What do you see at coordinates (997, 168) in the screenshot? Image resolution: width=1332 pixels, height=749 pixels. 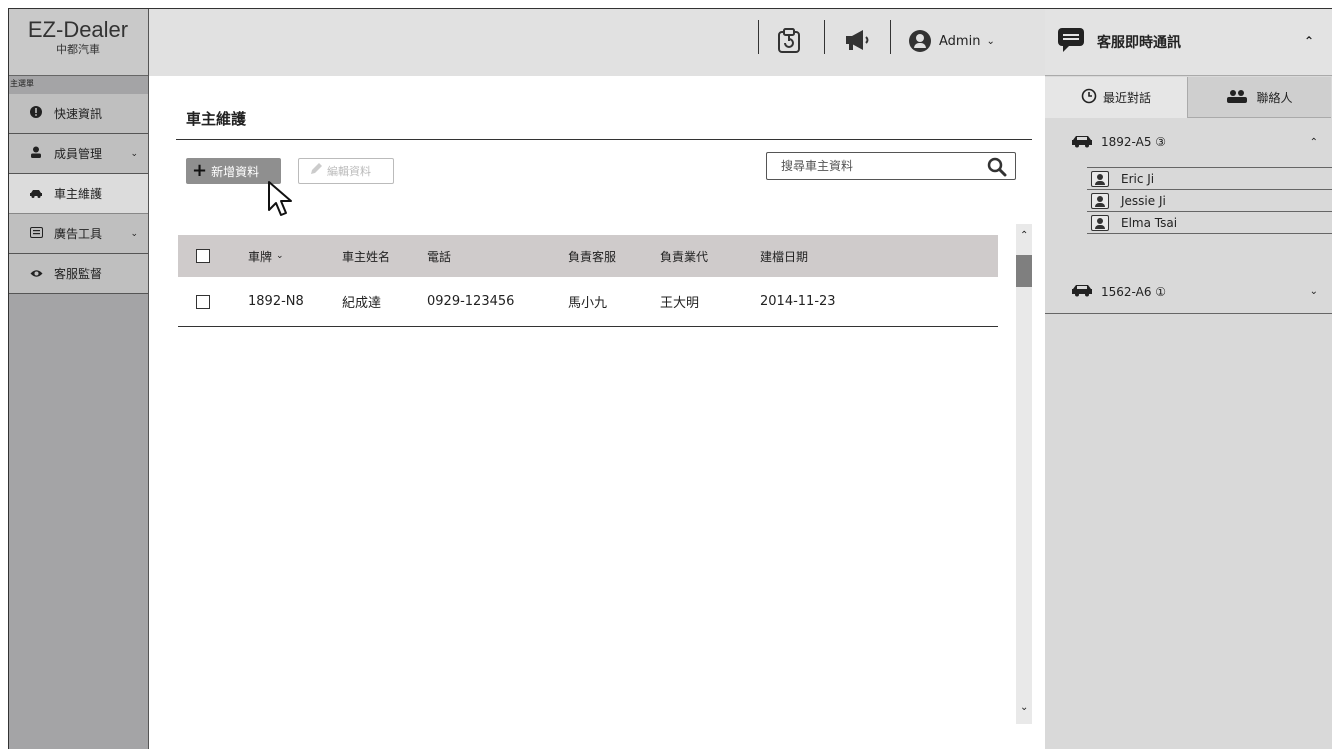 I see `search-icon` at bounding box center [997, 168].